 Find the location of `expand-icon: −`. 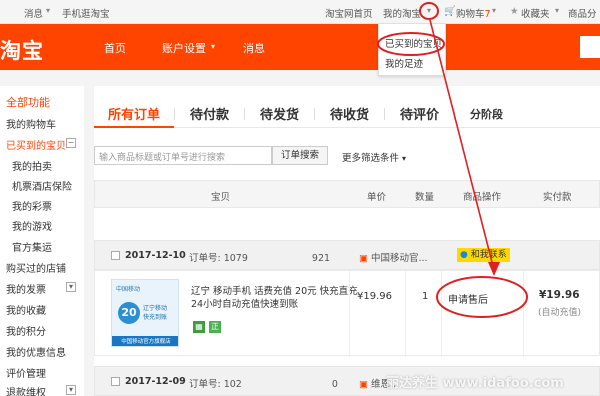

expand-icon: − is located at coordinates (71, 143).